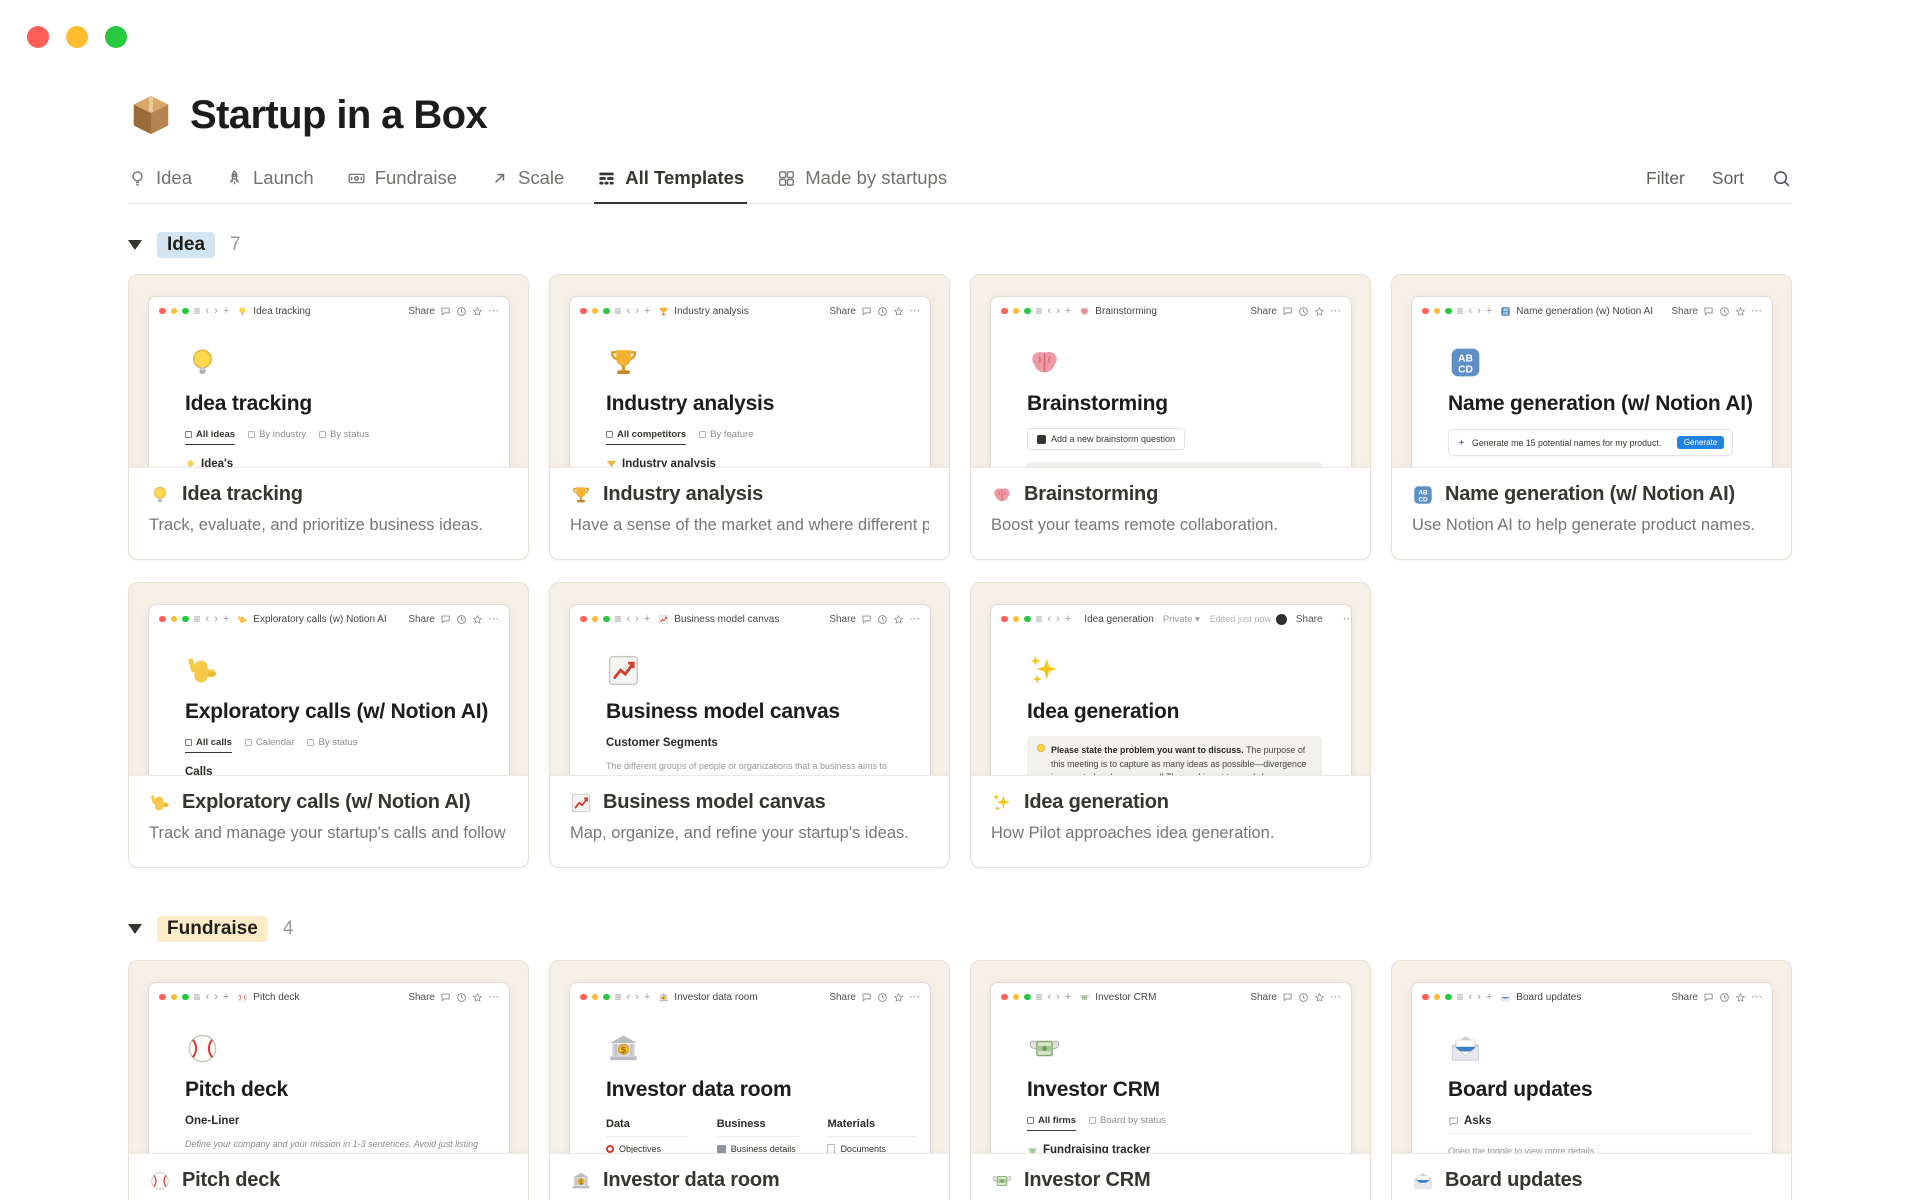 Image resolution: width=1920 pixels, height=1200 pixels. Describe the element at coordinates (1097, 403) in the screenshot. I see `mini-page-title: Brainstorming` at that location.